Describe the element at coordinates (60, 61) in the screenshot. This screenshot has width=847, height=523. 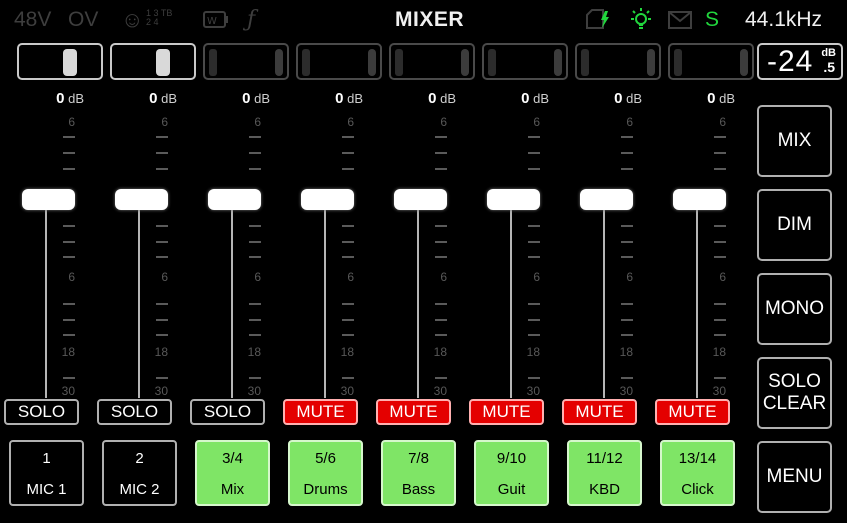
I see `level-meter-ch1` at that location.